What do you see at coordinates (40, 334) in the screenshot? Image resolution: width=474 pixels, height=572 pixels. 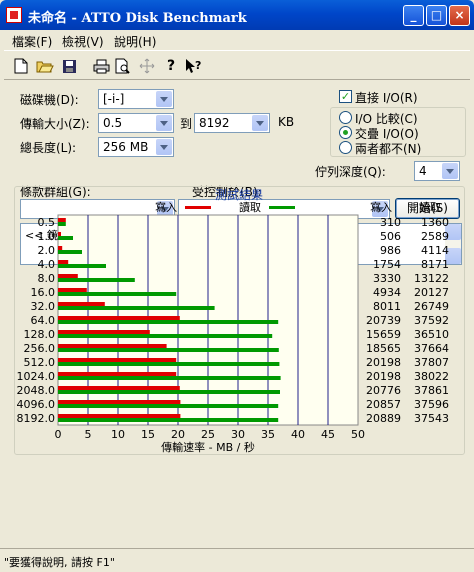 I see `category-label: 128.0` at bounding box center [40, 334].